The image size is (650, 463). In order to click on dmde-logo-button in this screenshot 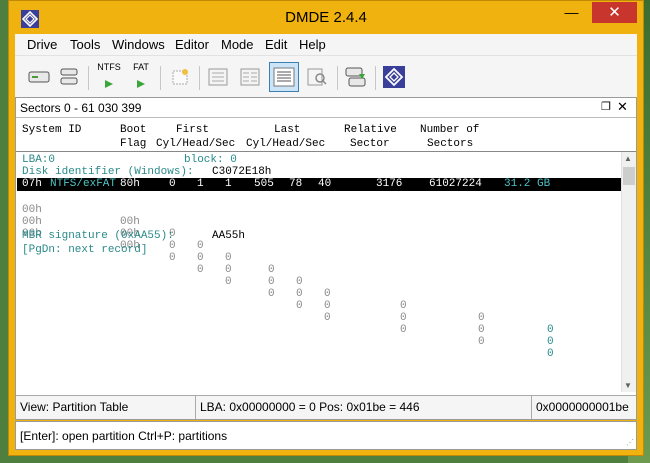, I will do `click(394, 77)`.